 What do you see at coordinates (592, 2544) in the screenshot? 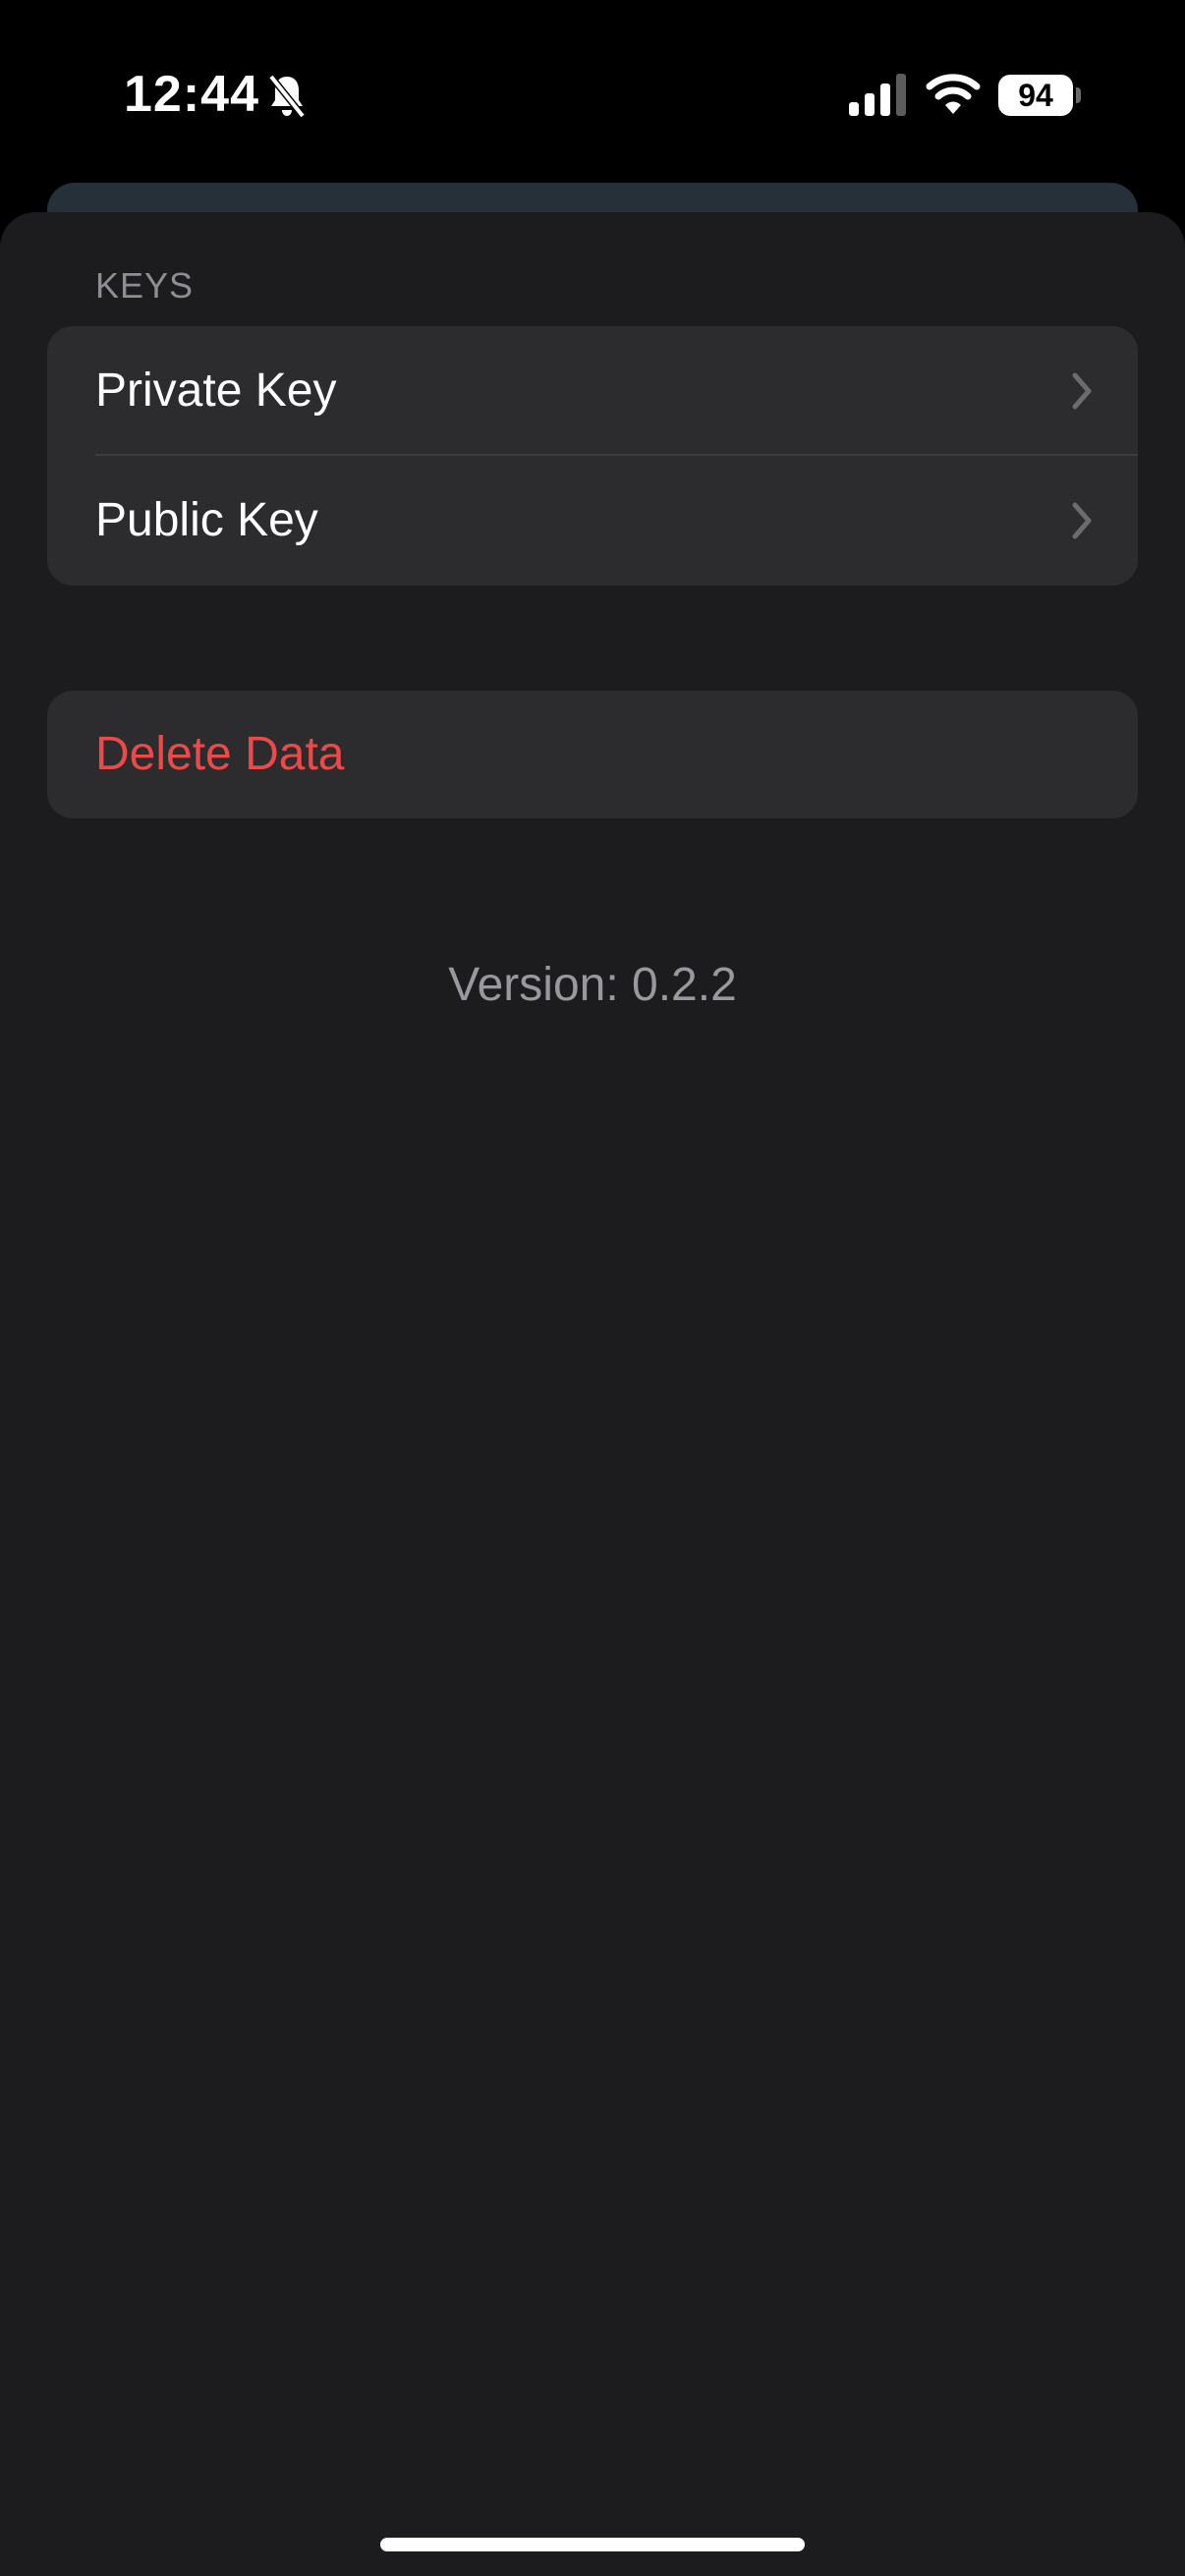
I see `home-indicator` at bounding box center [592, 2544].